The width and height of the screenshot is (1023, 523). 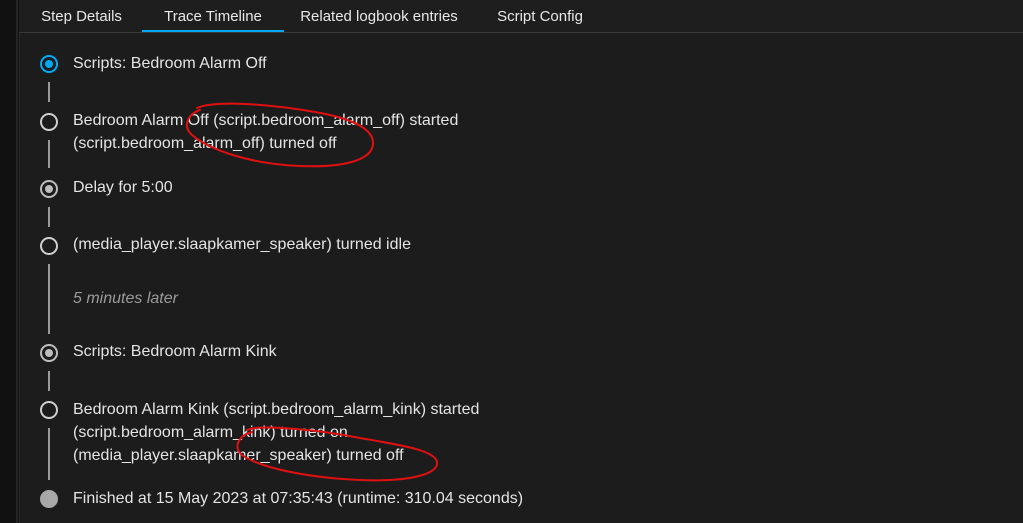 What do you see at coordinates (540, 16) in the screenshot?
I see `tab-script-config: Script Config` at bounding box center [540, 16].